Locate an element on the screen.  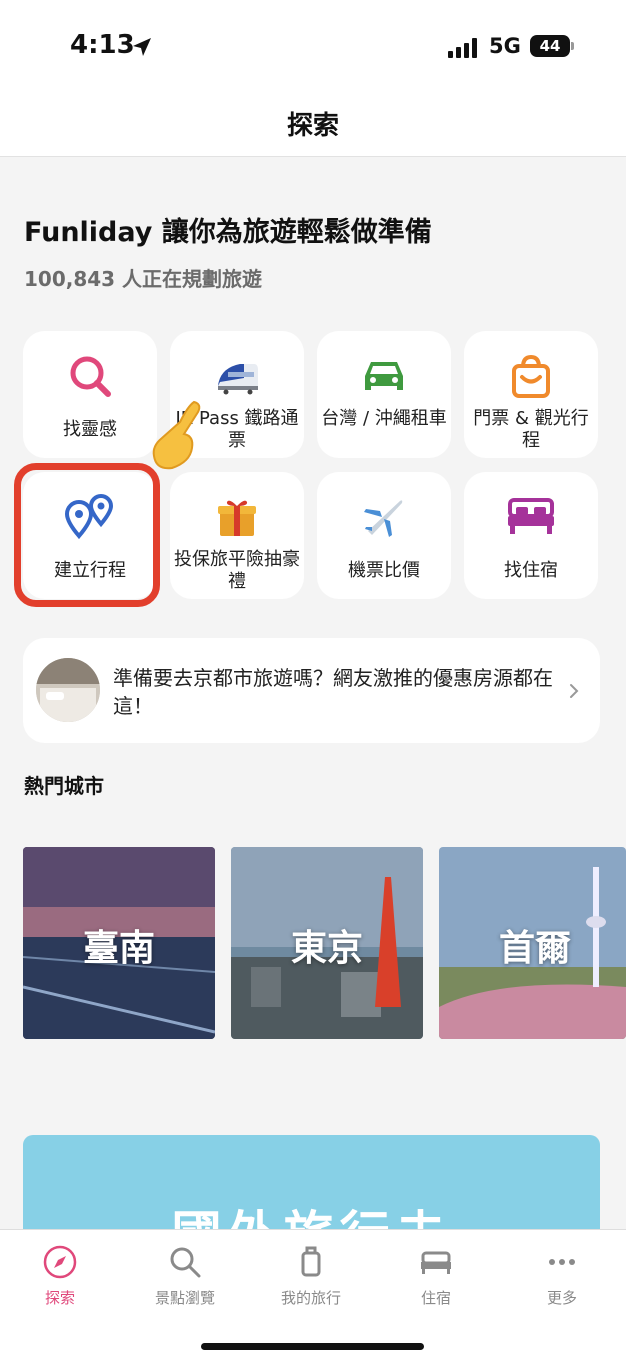
page-title: 探索 is located at coordinates (312, 126).